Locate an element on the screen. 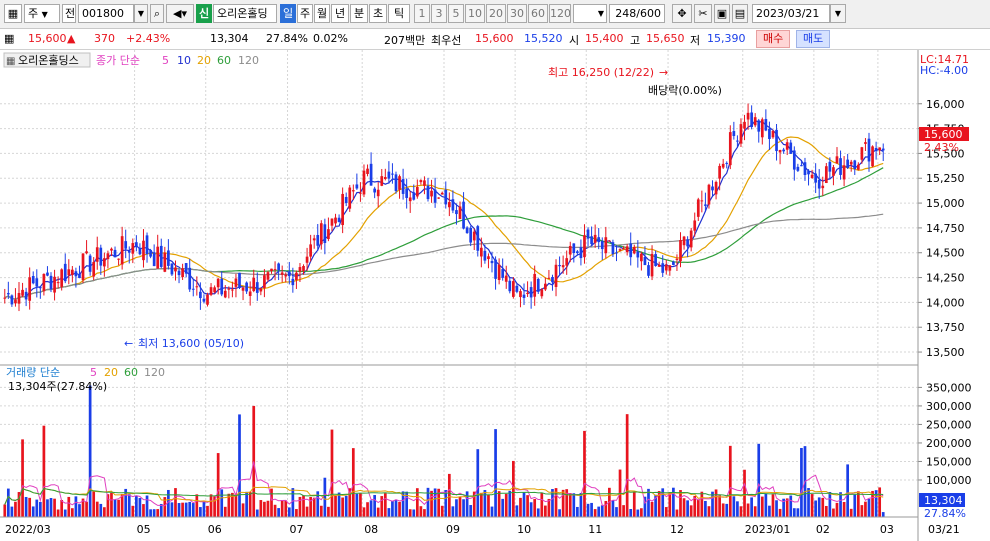 Image resolution: width=990 pixels, height=541 pixels. y-tick-label: 14,000 is located at coordinates (945, 302).